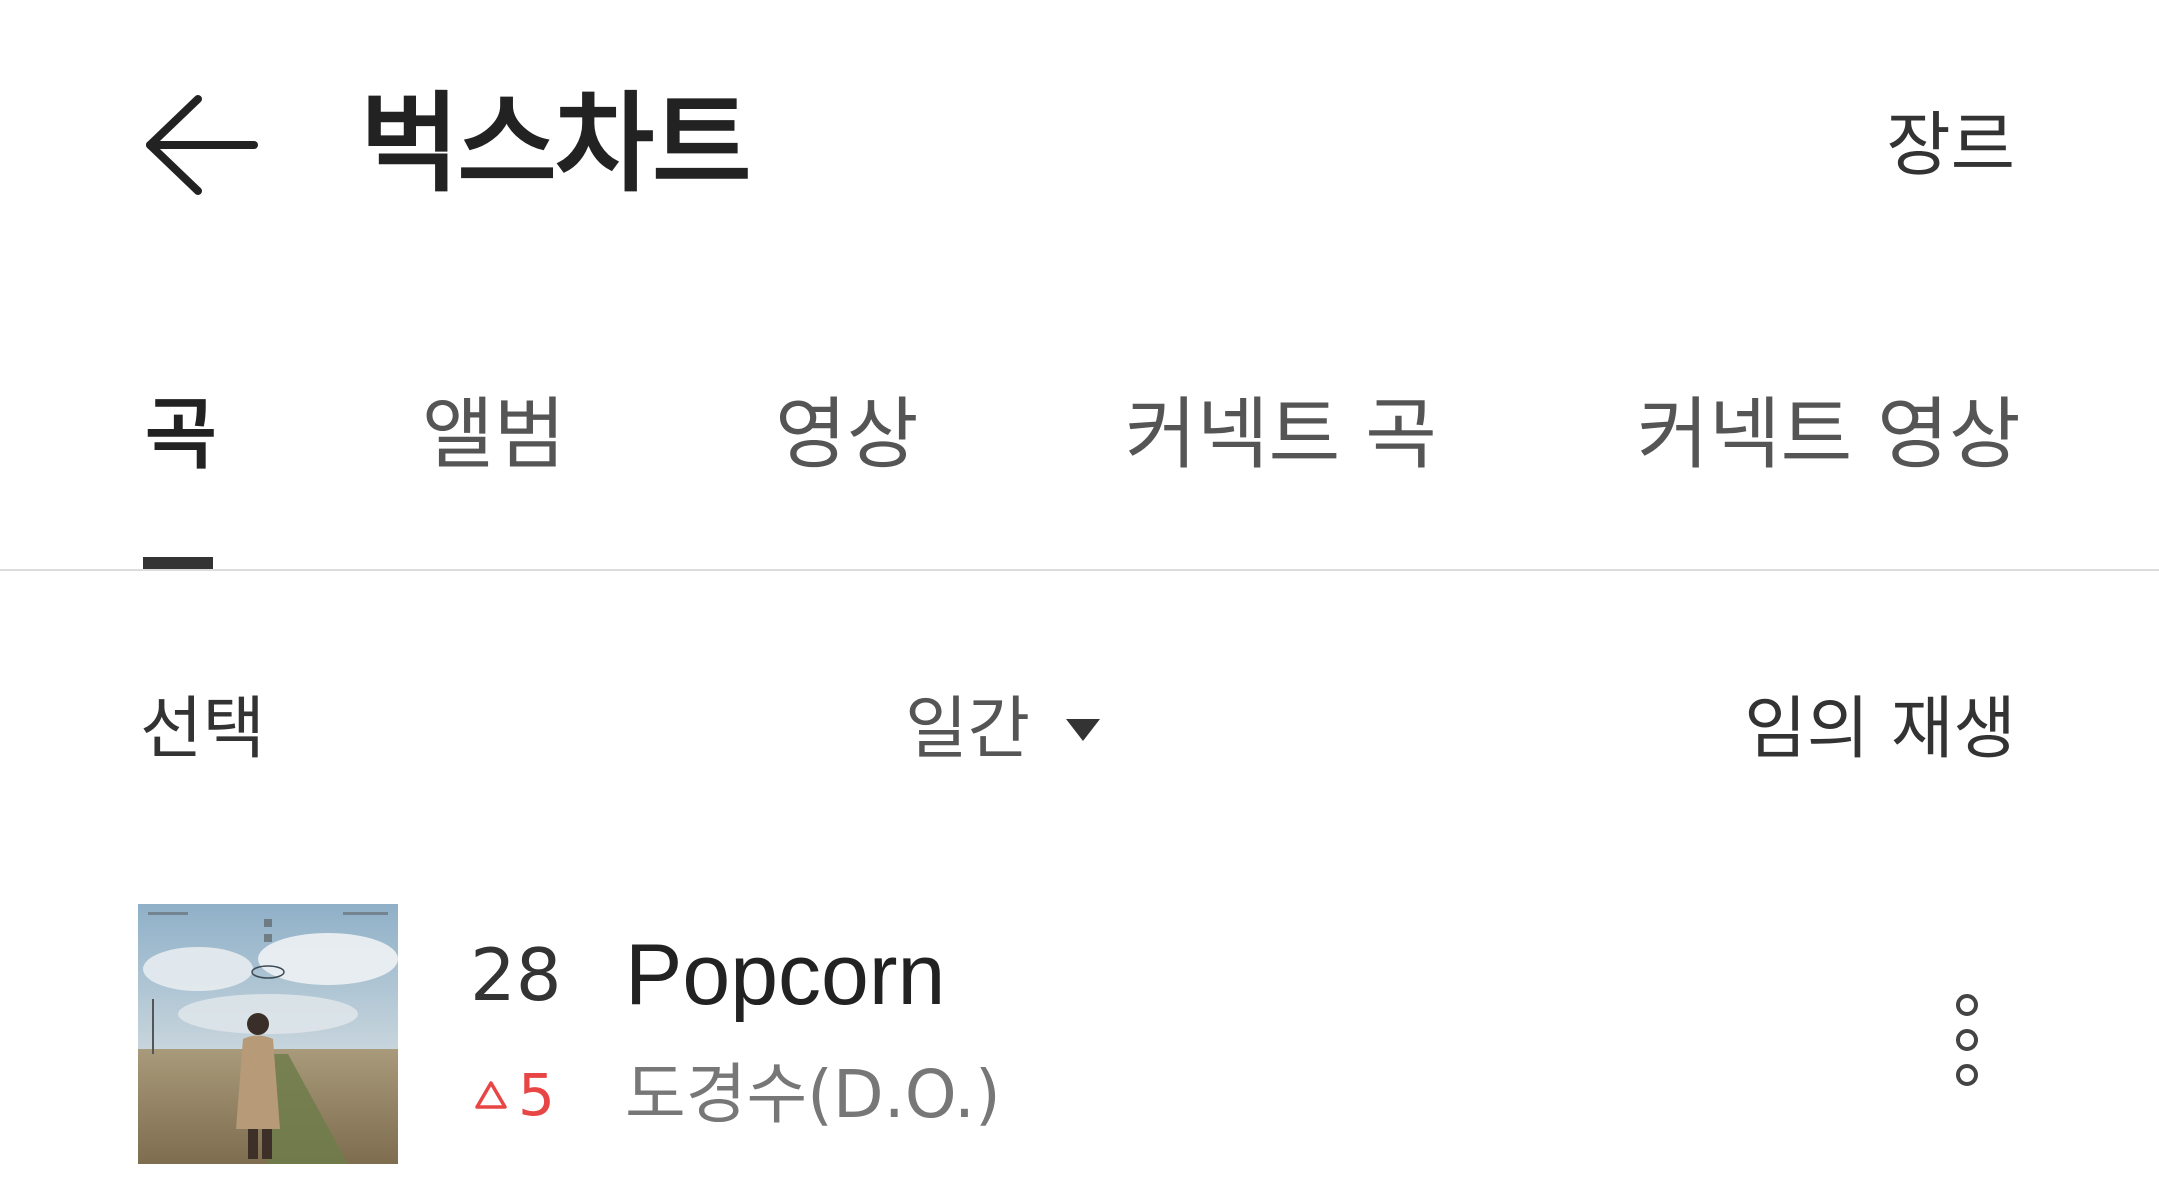 The height and width of the screenshot is (1204, 2159). I want to click on tab-song: 곡, so click(181, 435).